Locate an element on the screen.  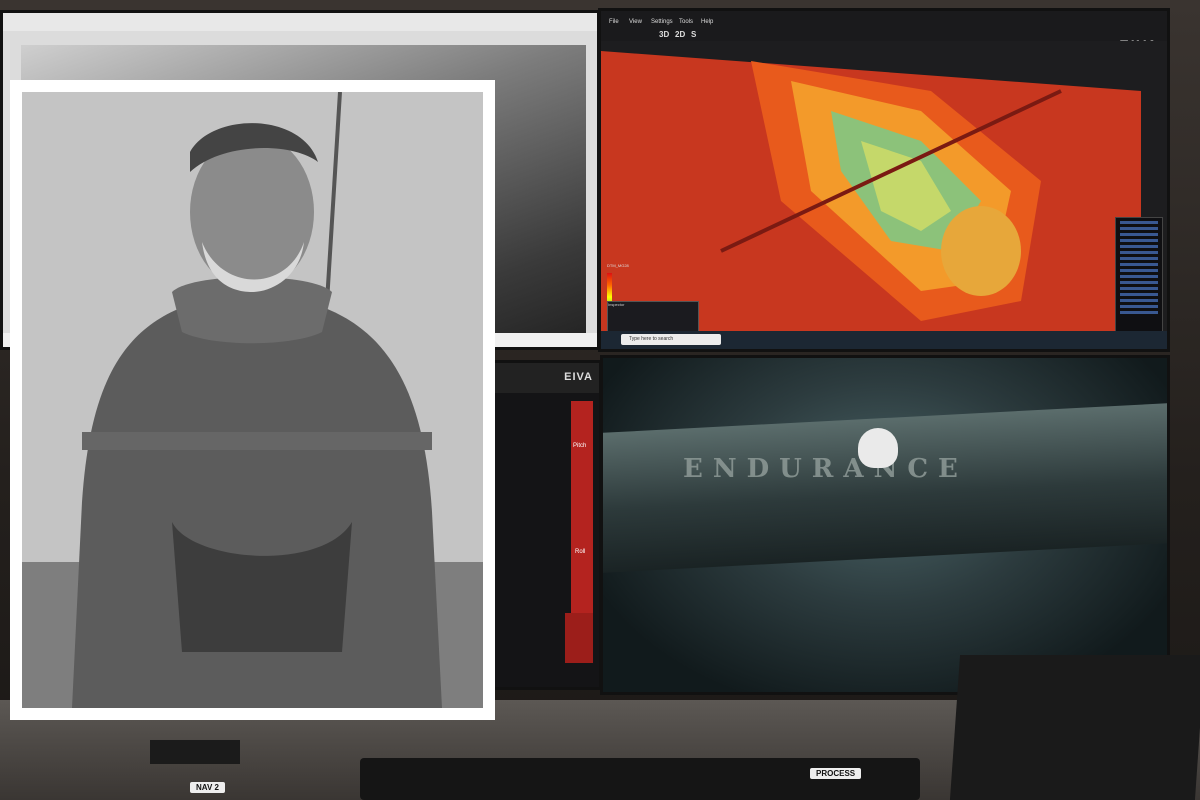
app-menu-bar: File View Settings Tools Help 3D 2D S is located at coordinates (884, 26).